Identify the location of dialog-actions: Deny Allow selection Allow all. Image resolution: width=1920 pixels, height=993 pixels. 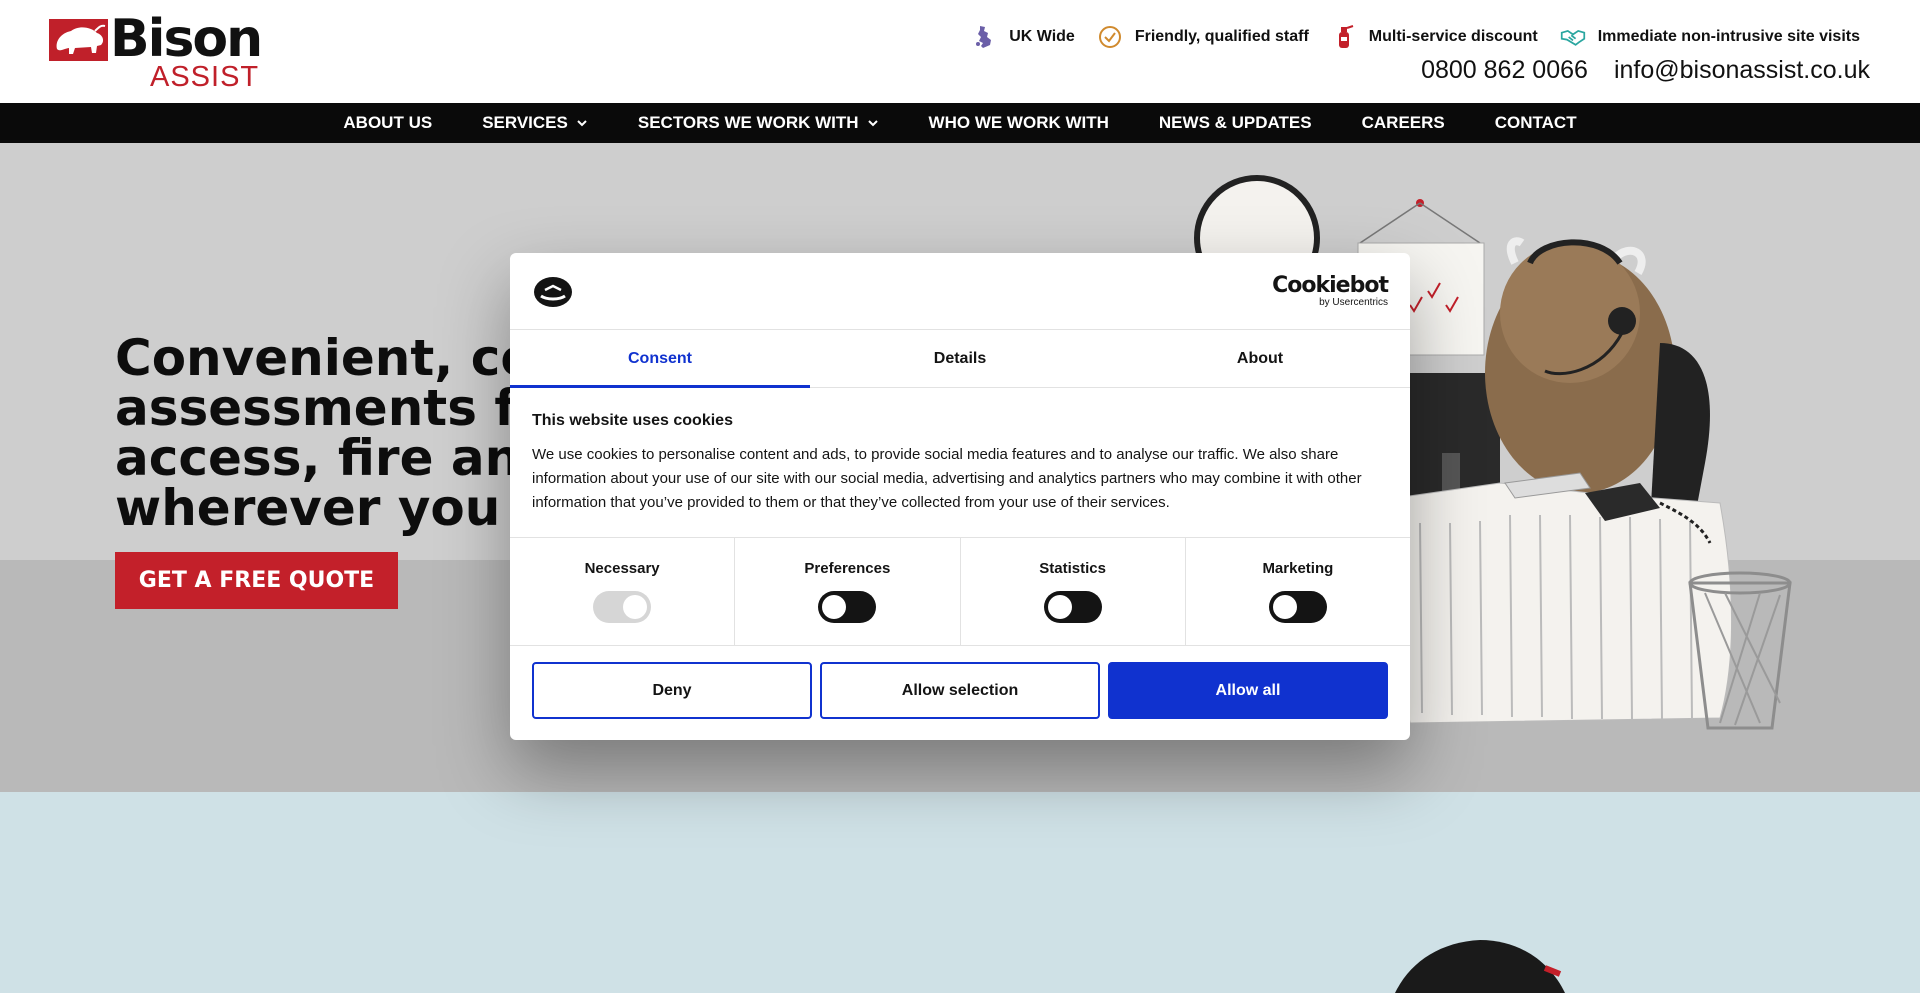
(960, 690).